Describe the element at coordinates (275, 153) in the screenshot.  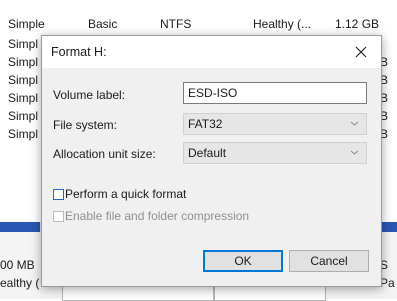
I see `allocation-unit-size-select: Default` at that location.